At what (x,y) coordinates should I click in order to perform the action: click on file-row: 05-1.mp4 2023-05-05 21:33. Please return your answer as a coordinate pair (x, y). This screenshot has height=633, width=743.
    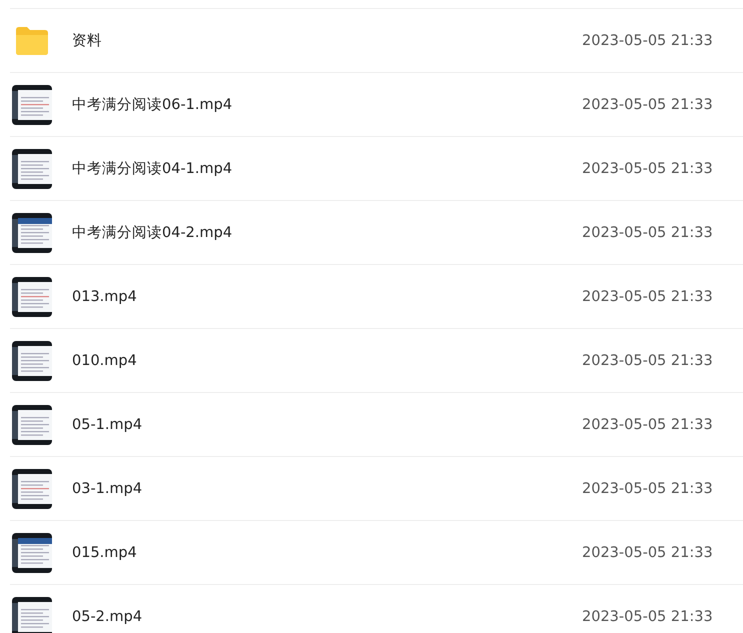
    Looking at the image, I should click on (376, 424).